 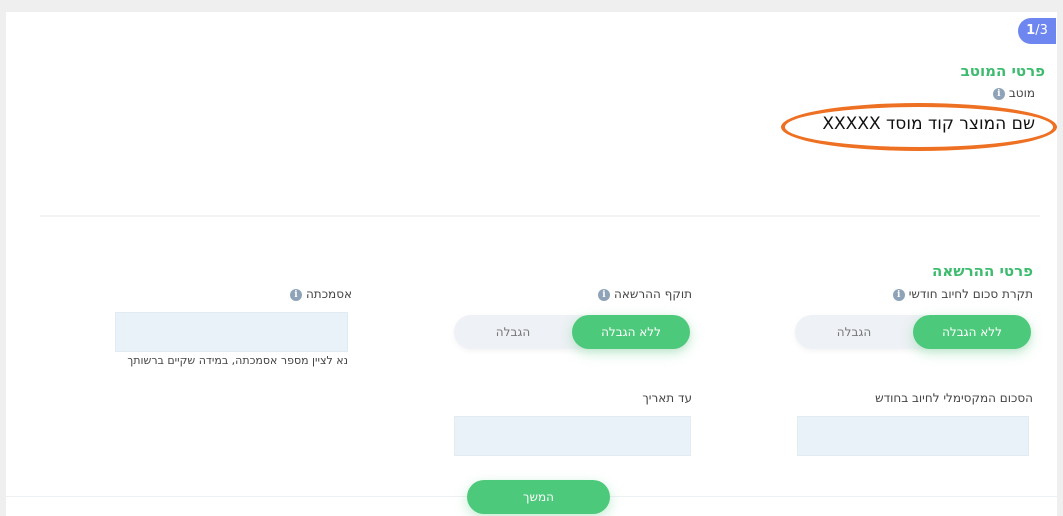 I want to click on validity-option-limited: הגבלה, so click(x=513, y=332).